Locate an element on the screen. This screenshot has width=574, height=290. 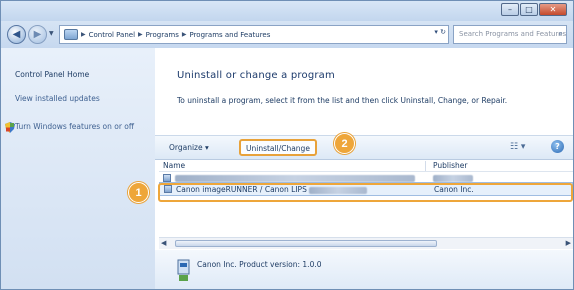
selection-highlight is located at coordinates (365, 192).